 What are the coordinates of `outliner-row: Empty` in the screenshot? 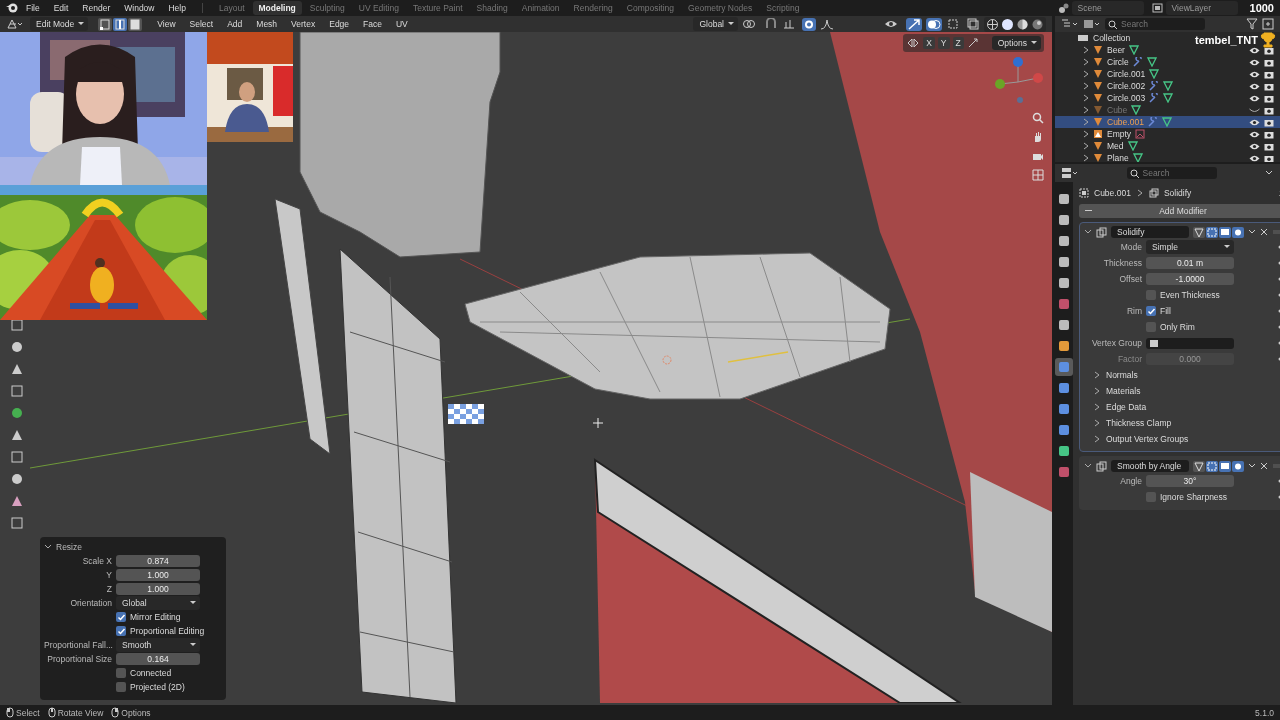 It's located at (1167, 134).